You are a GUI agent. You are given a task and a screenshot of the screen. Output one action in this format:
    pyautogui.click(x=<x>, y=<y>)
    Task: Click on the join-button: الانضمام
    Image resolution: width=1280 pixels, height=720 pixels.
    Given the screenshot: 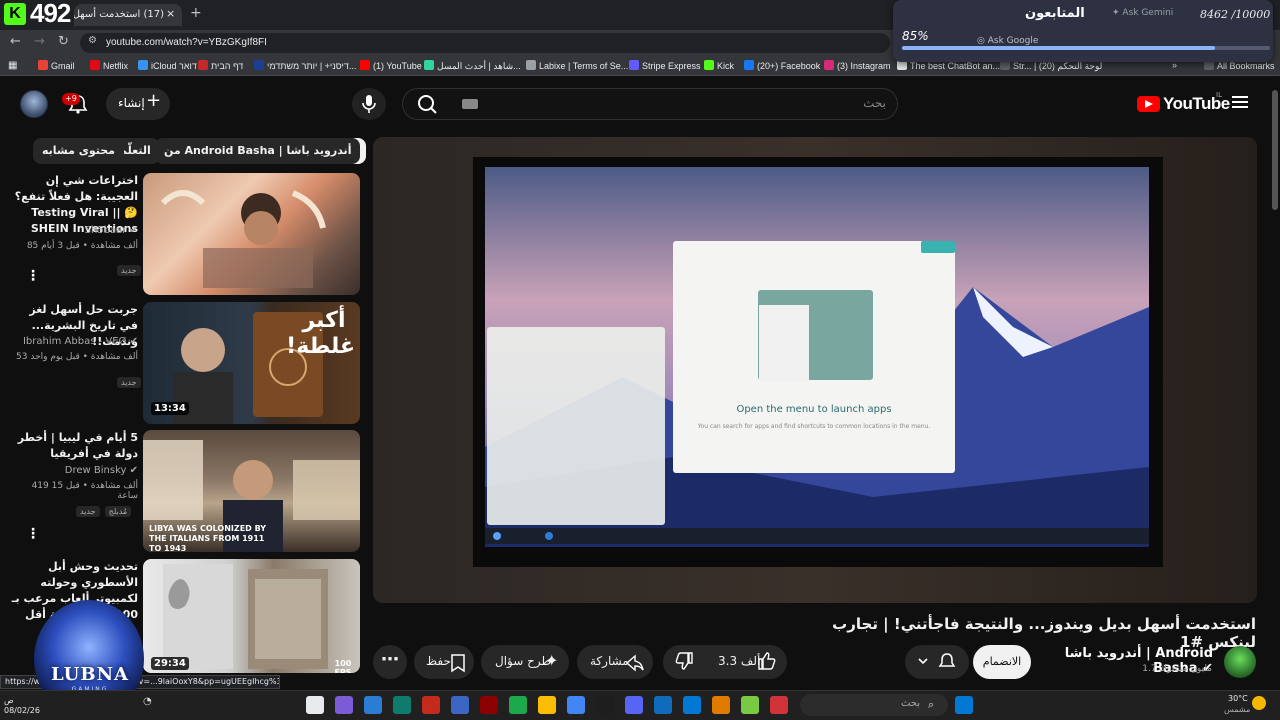 What is the action you would take?
    pyautogui.click(x=1002, y=662)
    